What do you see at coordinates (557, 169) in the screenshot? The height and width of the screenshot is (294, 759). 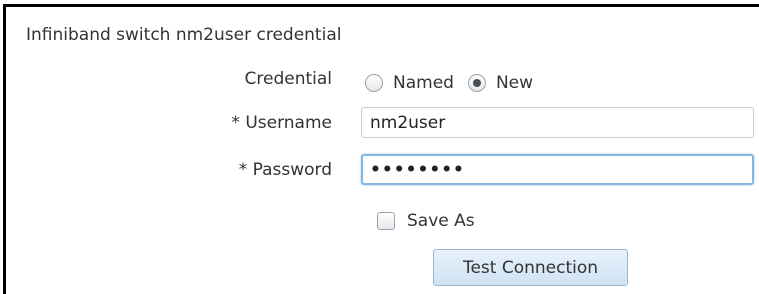 I see `password-field` at bounding box center [557, 169].